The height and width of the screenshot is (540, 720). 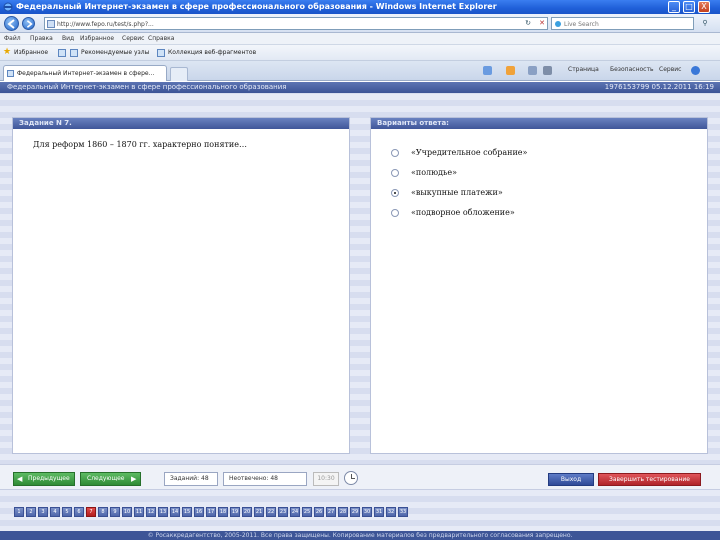 What do you see at coordinates (31, 512) in the screenshot?
I see `page-link: 2` at bounding box center [31, 512].